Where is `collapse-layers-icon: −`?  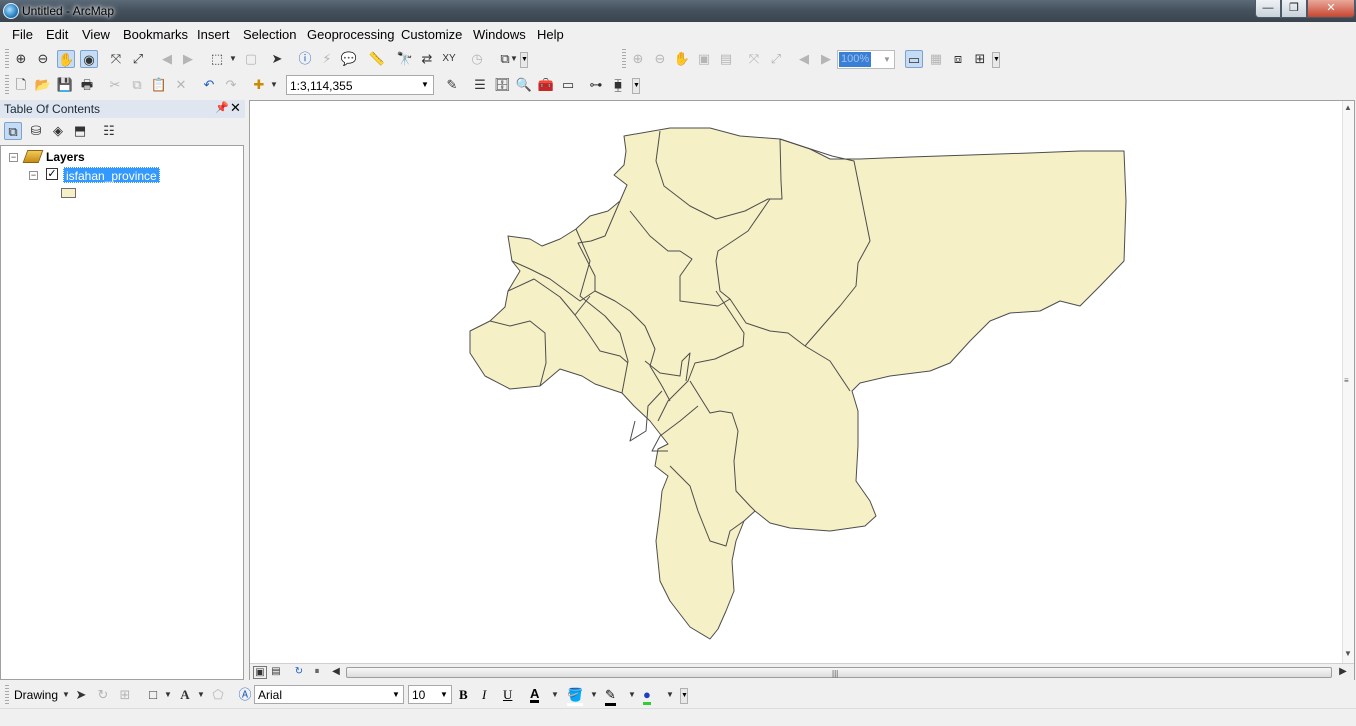 collapse-layers-icon: − is located at coordinates (13, 157).